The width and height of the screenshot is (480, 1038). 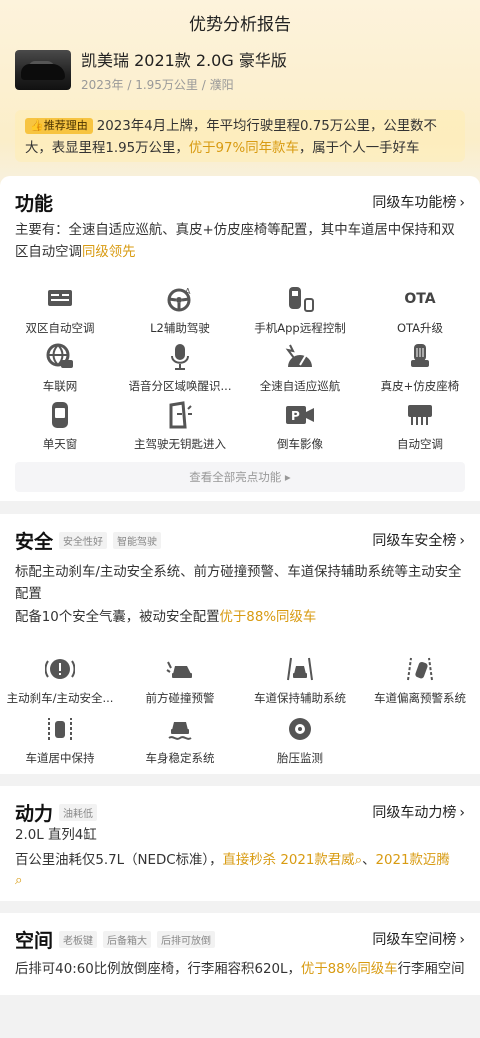 I want to click on svg-text: A, so click(x=188, y=291).